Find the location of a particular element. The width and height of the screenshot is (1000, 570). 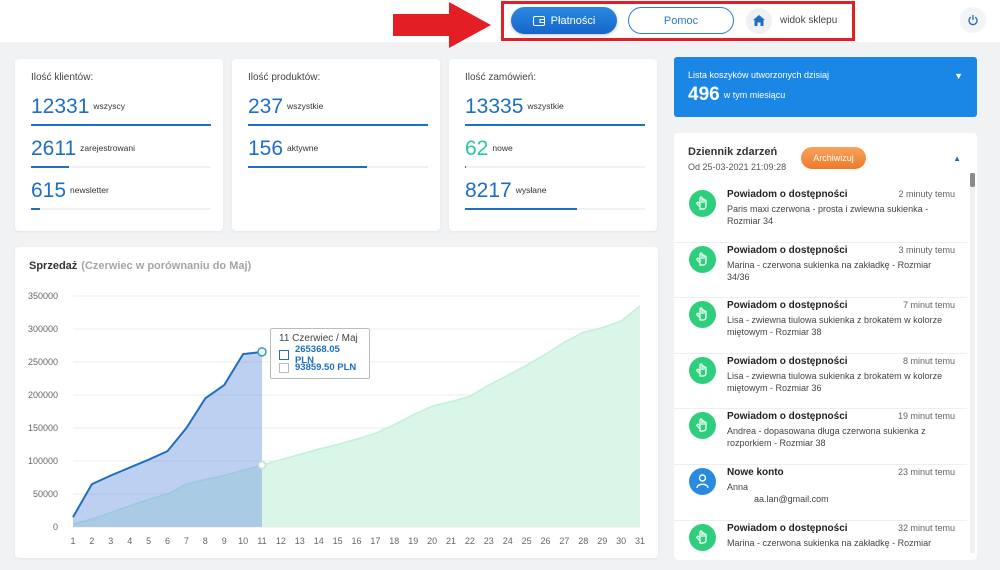

x-tick-label: 26 is located at coordinates (545, 541).